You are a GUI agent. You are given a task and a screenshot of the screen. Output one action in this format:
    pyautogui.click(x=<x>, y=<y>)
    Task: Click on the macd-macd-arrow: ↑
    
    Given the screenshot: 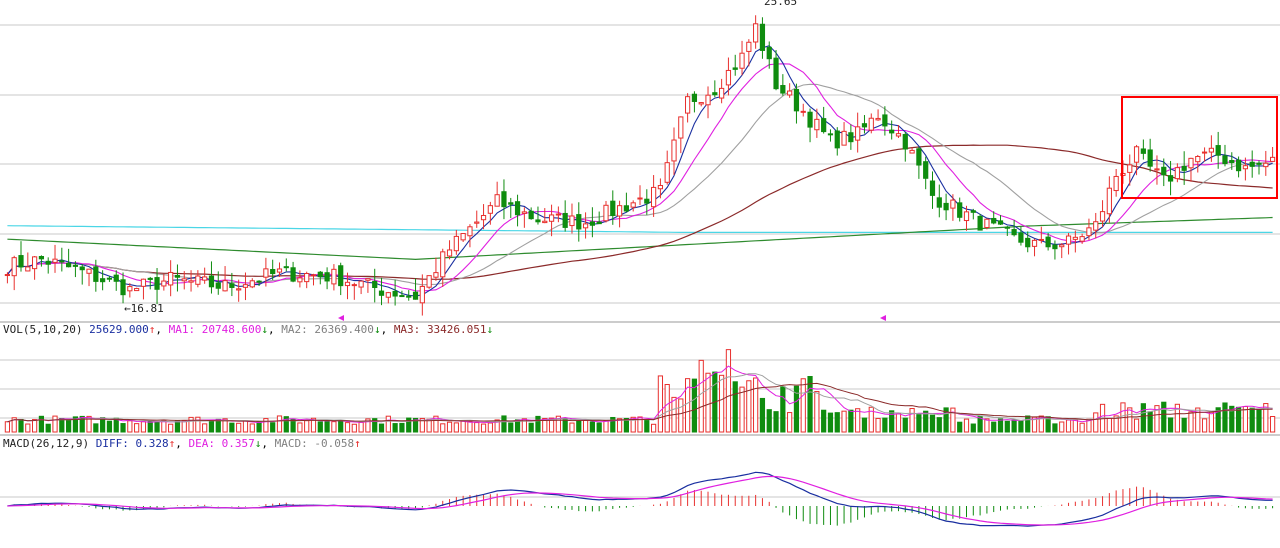 What is the action you would take?
    pyautogui.click(x=357, y=443)
    